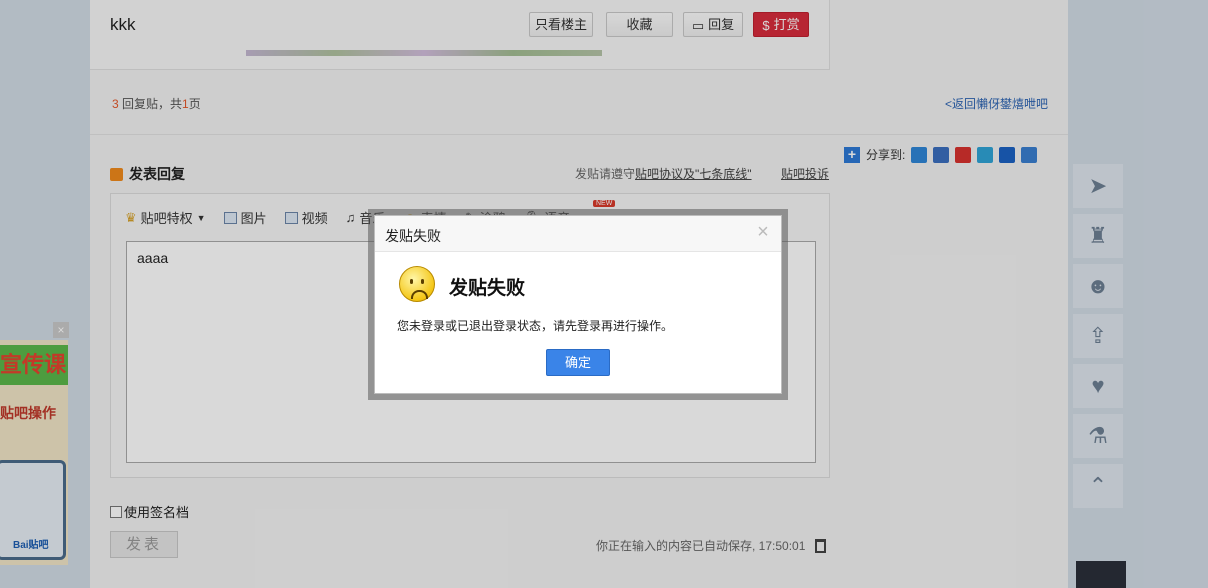 The width and height of the screenshot is (1208, 588). I want to click on error-dialog: 发贴失败 × 发贴失败 您未登录或已退出登录状态，请先登录再进行操作。 确定, so click(578, 304).